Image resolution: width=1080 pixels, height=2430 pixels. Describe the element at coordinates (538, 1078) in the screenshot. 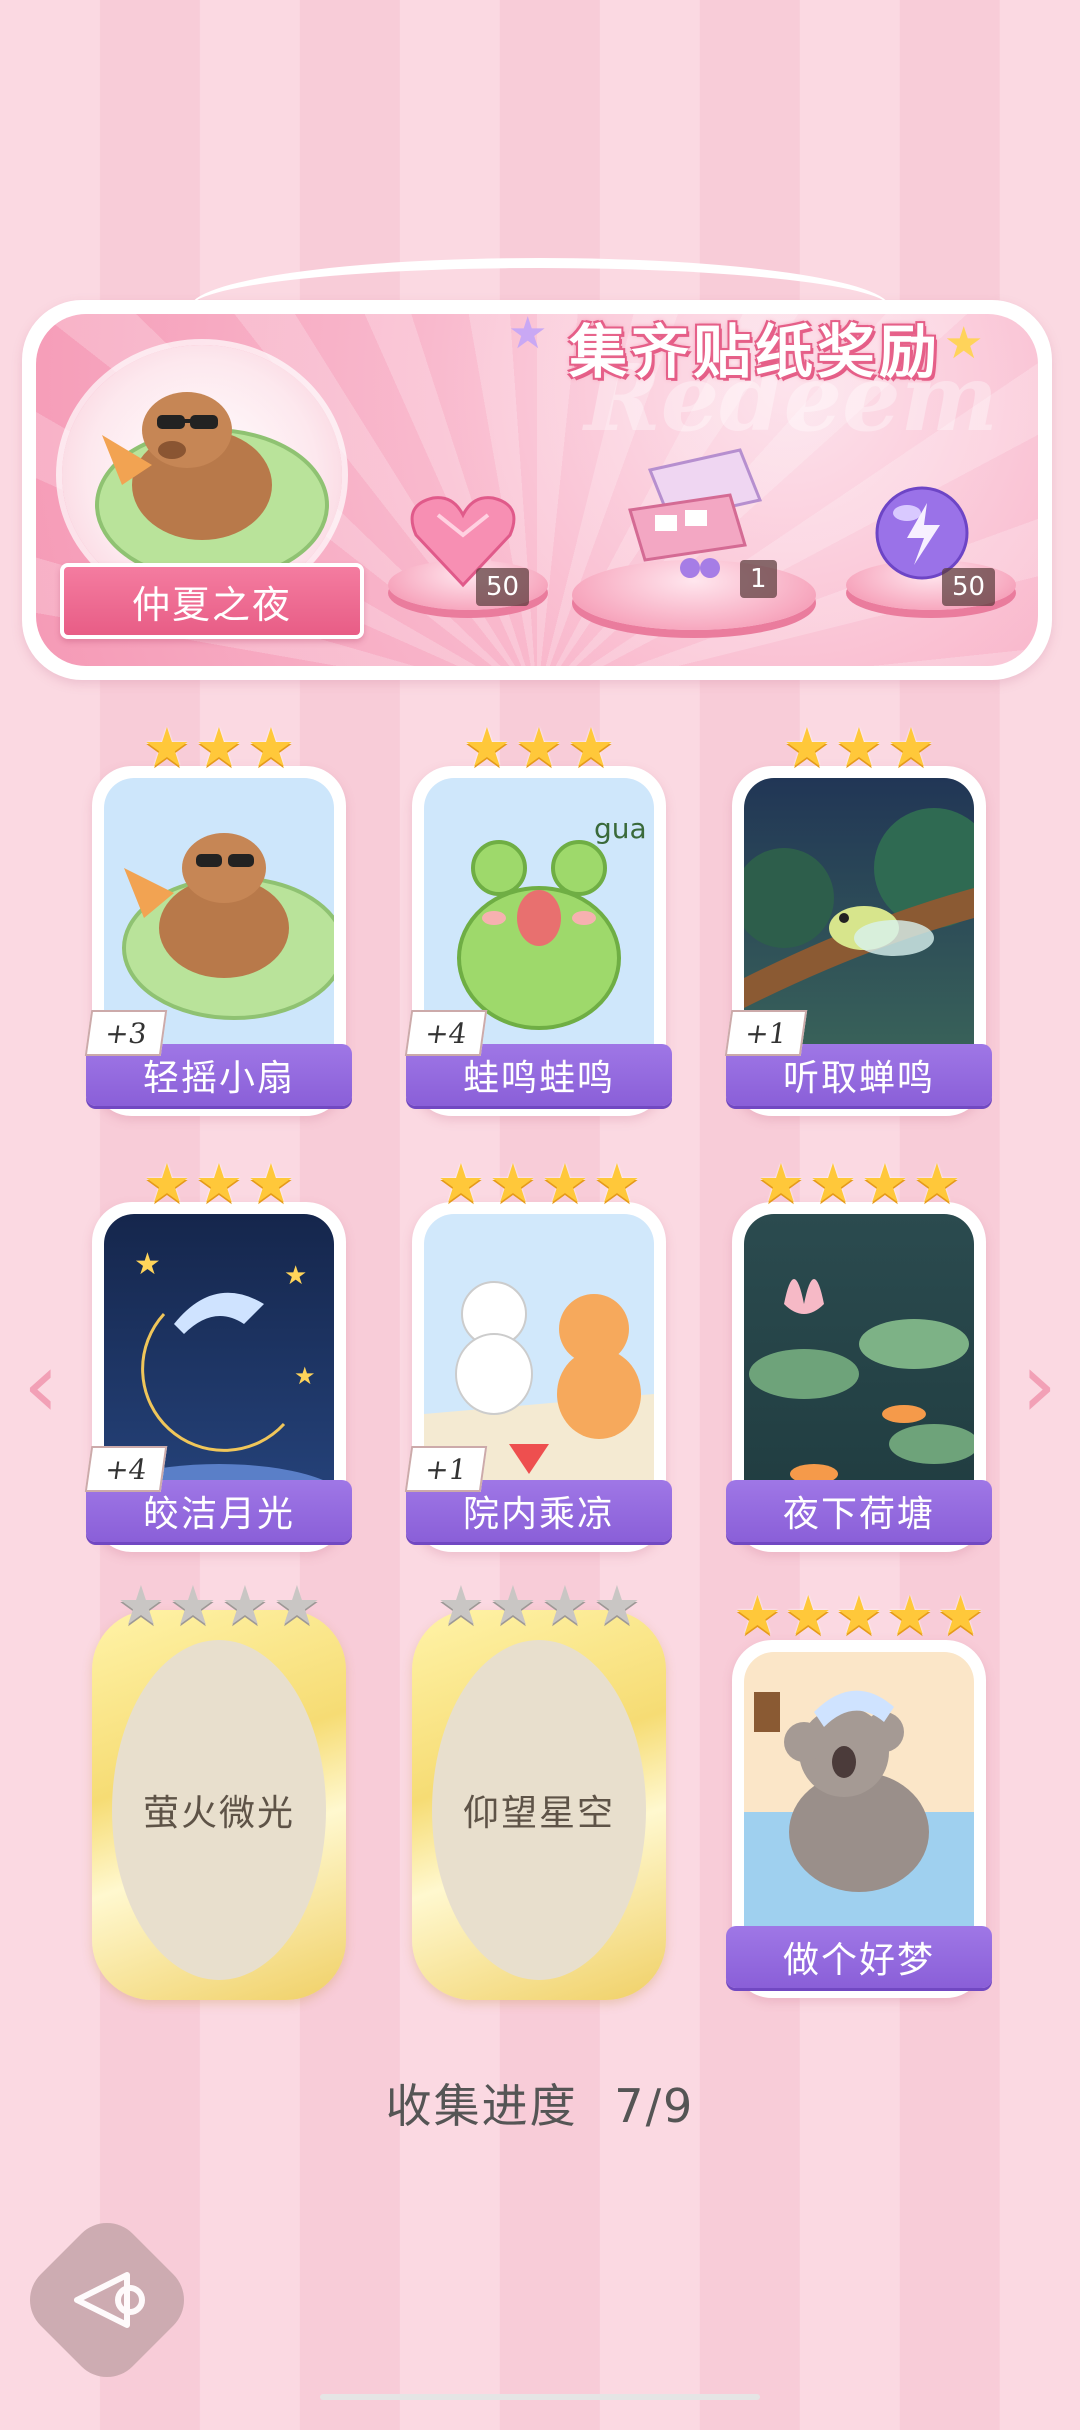

I see `sticker-name: 蛙鸣蛙鸣` at that location.